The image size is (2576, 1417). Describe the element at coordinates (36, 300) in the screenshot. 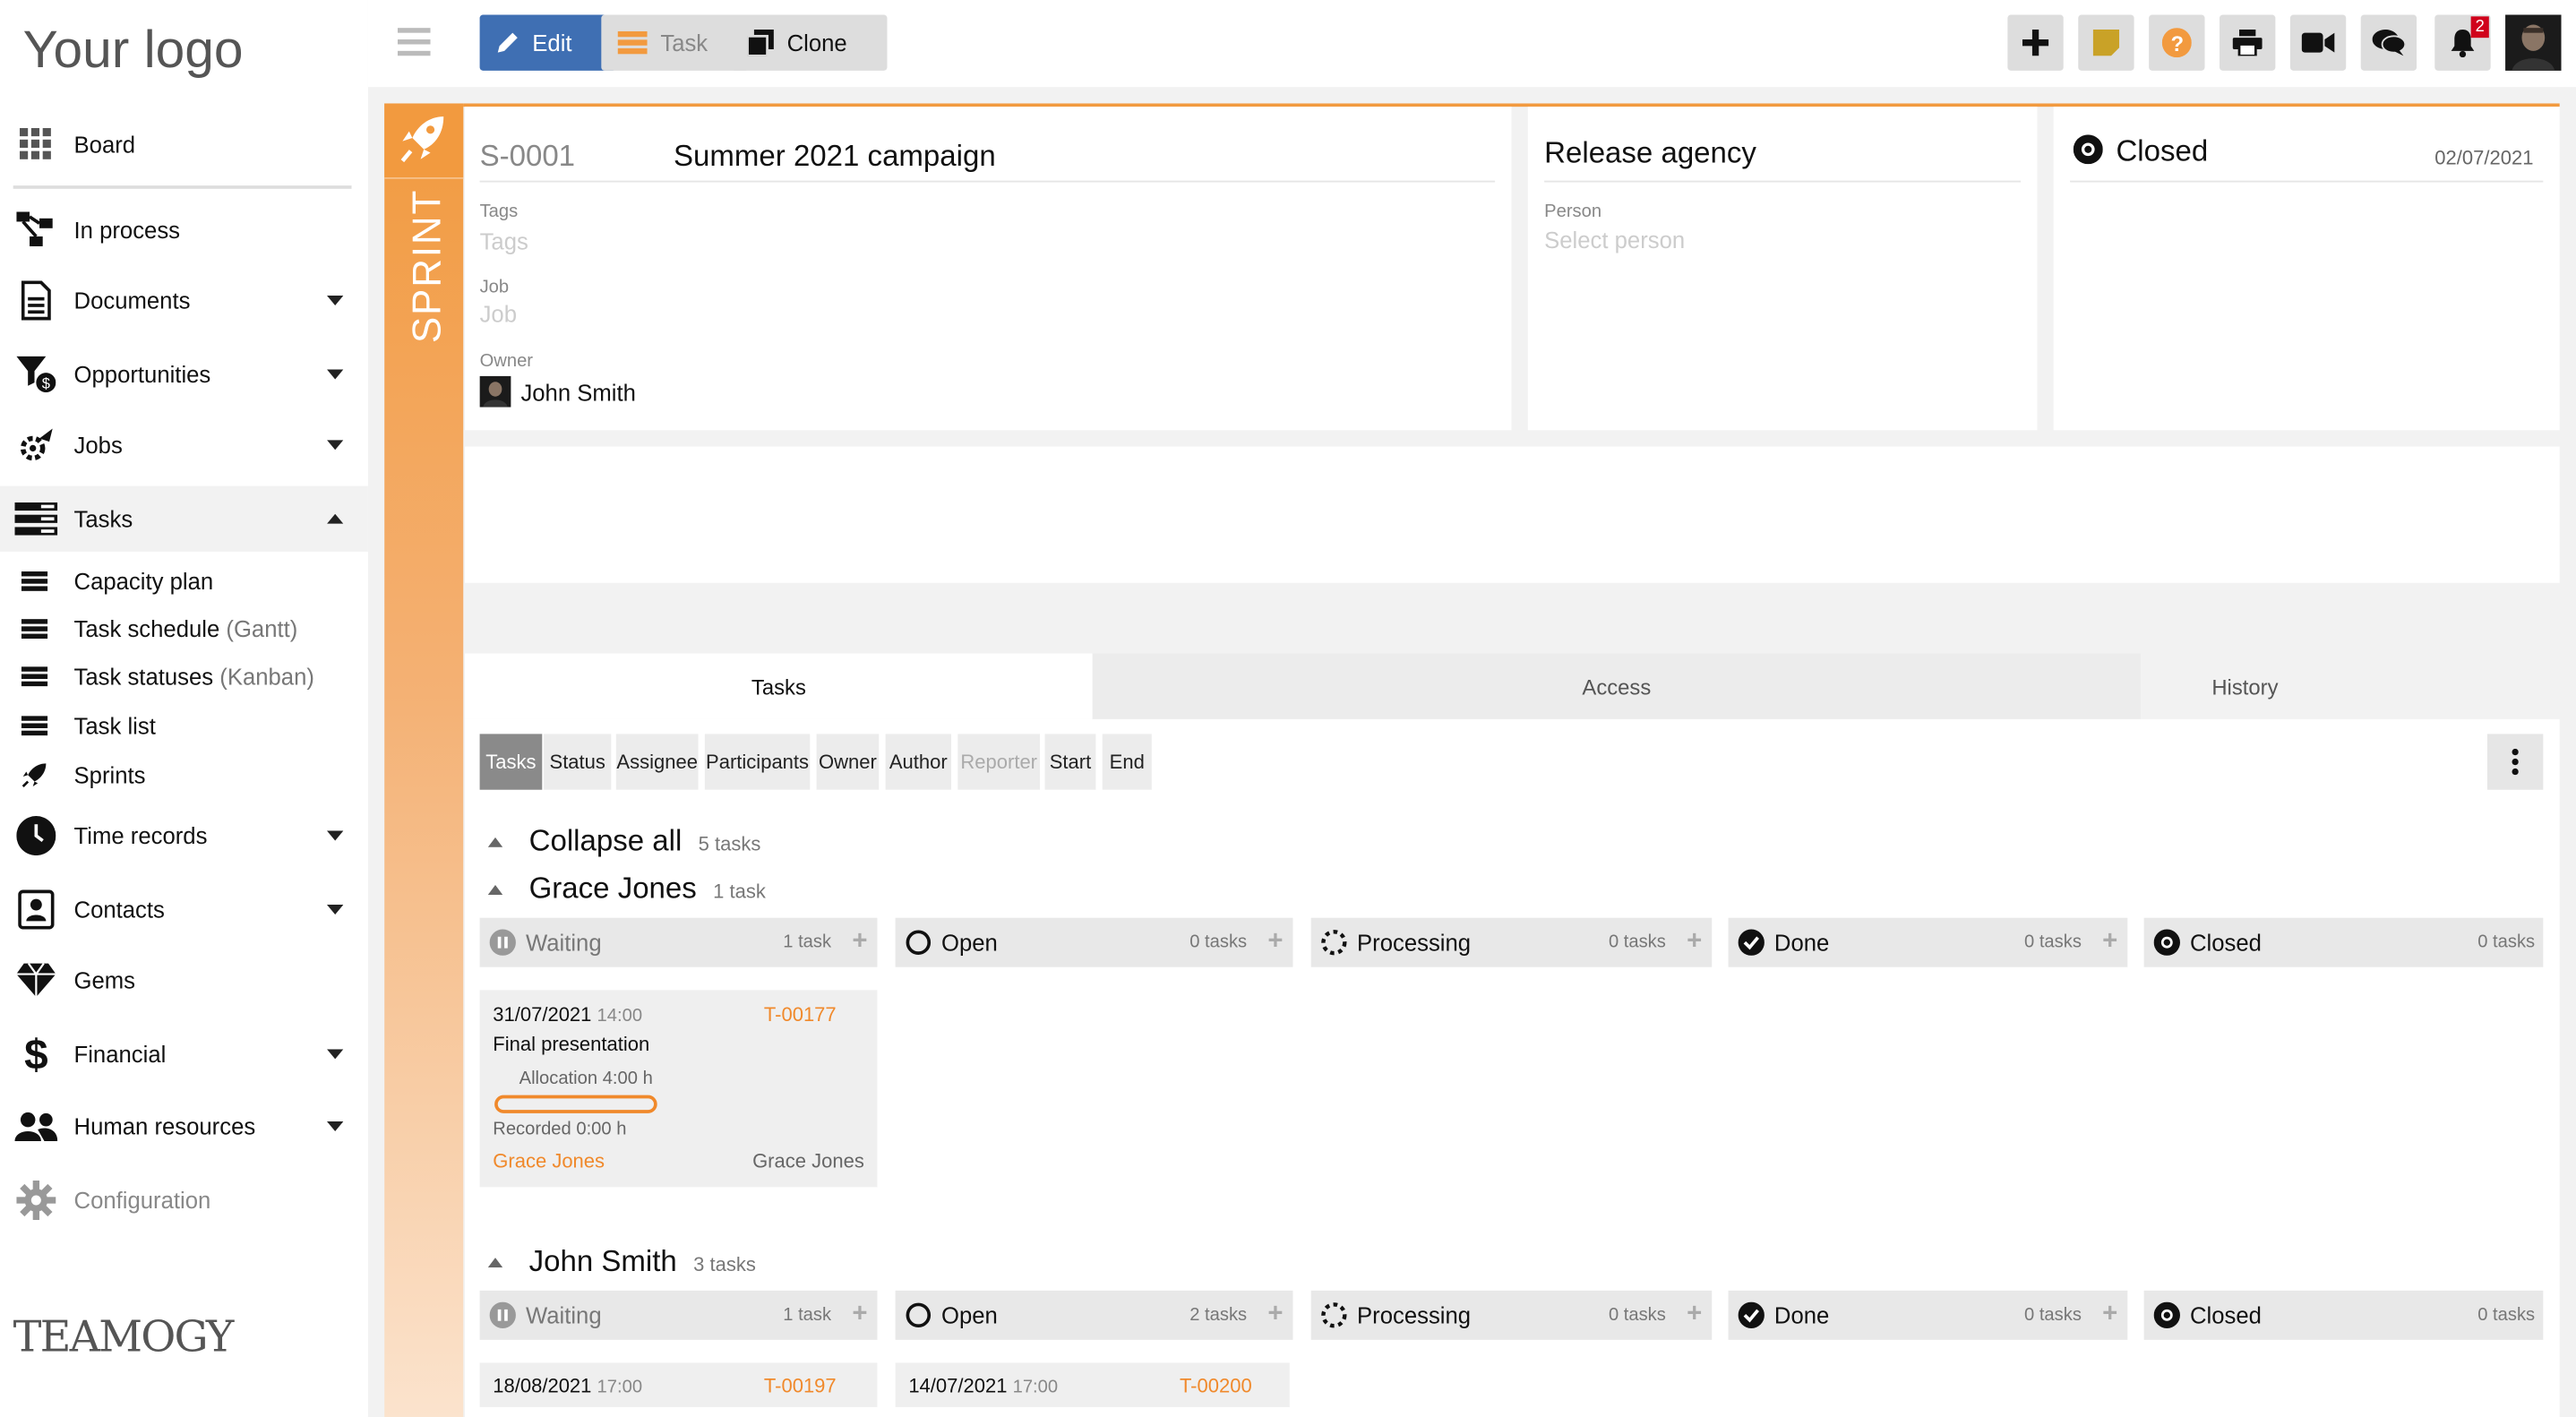

I see `document-icon` at that location.